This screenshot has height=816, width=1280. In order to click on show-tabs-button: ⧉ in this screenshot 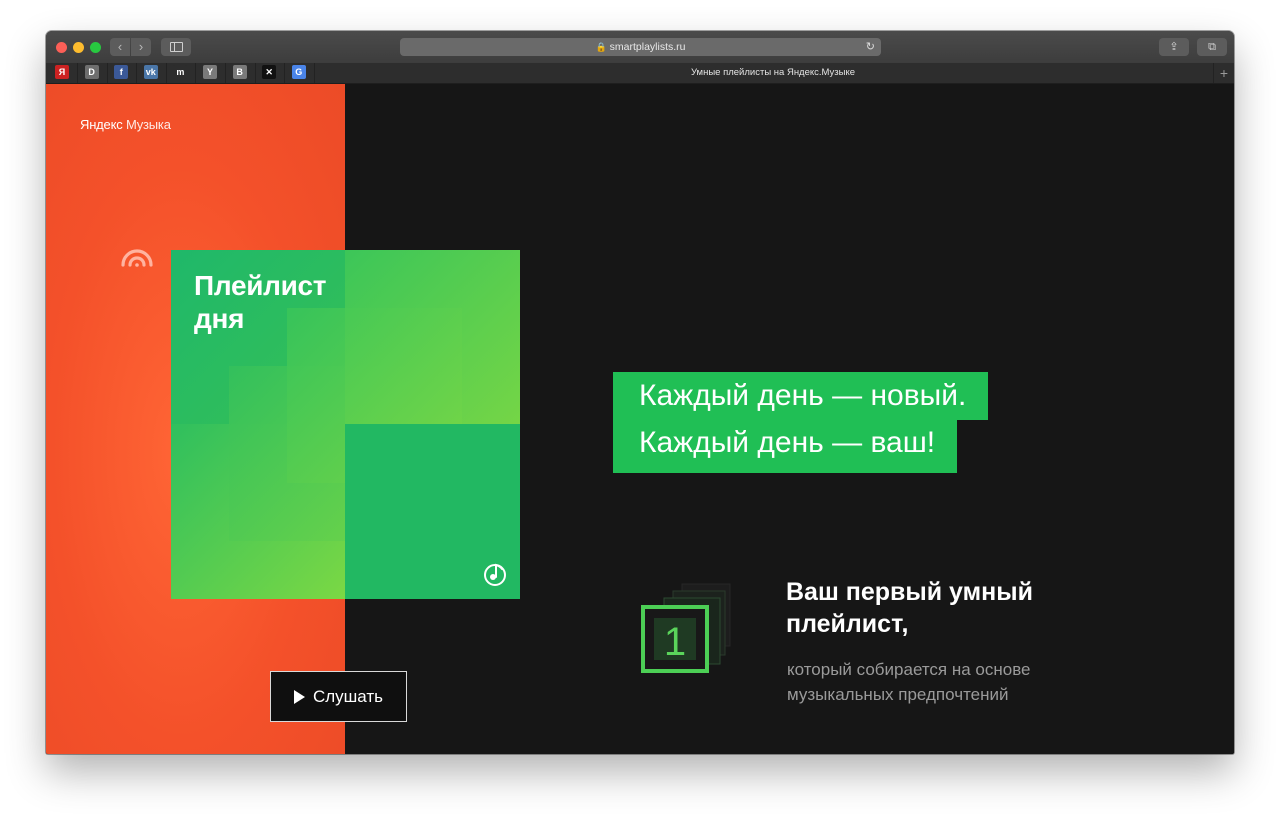, I will do `click(1212, 47)`.